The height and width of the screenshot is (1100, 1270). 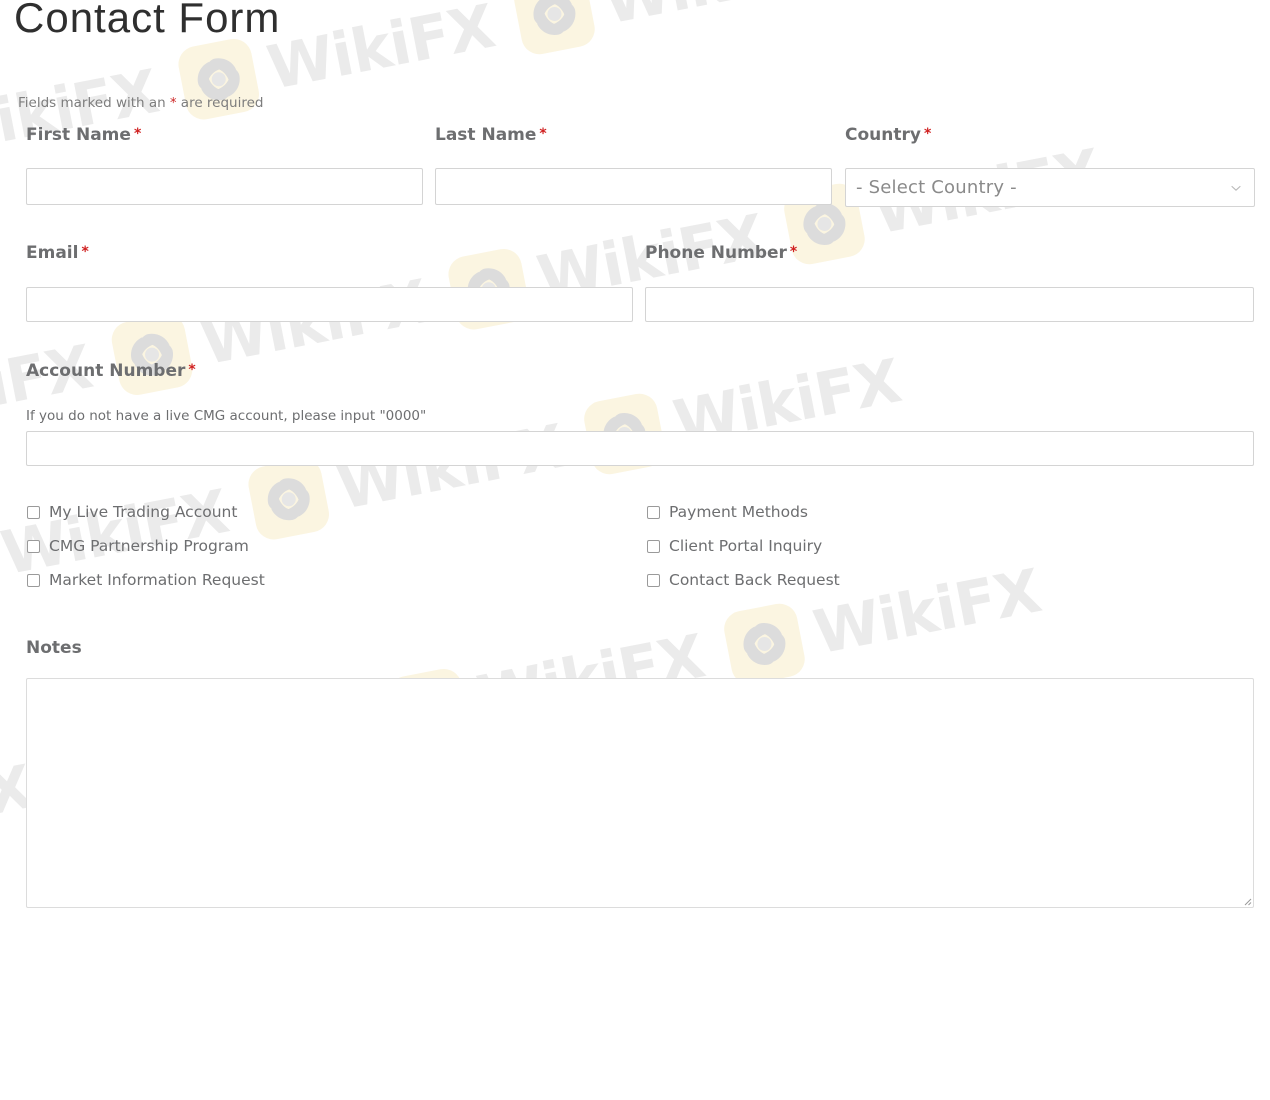 What do you see at coordinates (1236, 188) in the screenshot?
I see `chevron-down-icon` at bounding box center [1236, 188].